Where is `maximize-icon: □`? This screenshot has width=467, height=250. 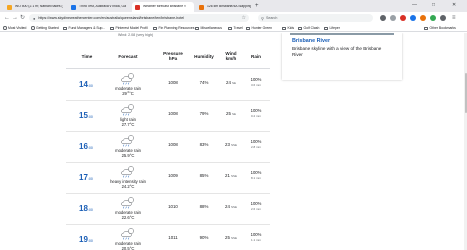
maximize-icon: □ is located at coordinates (433, 5).